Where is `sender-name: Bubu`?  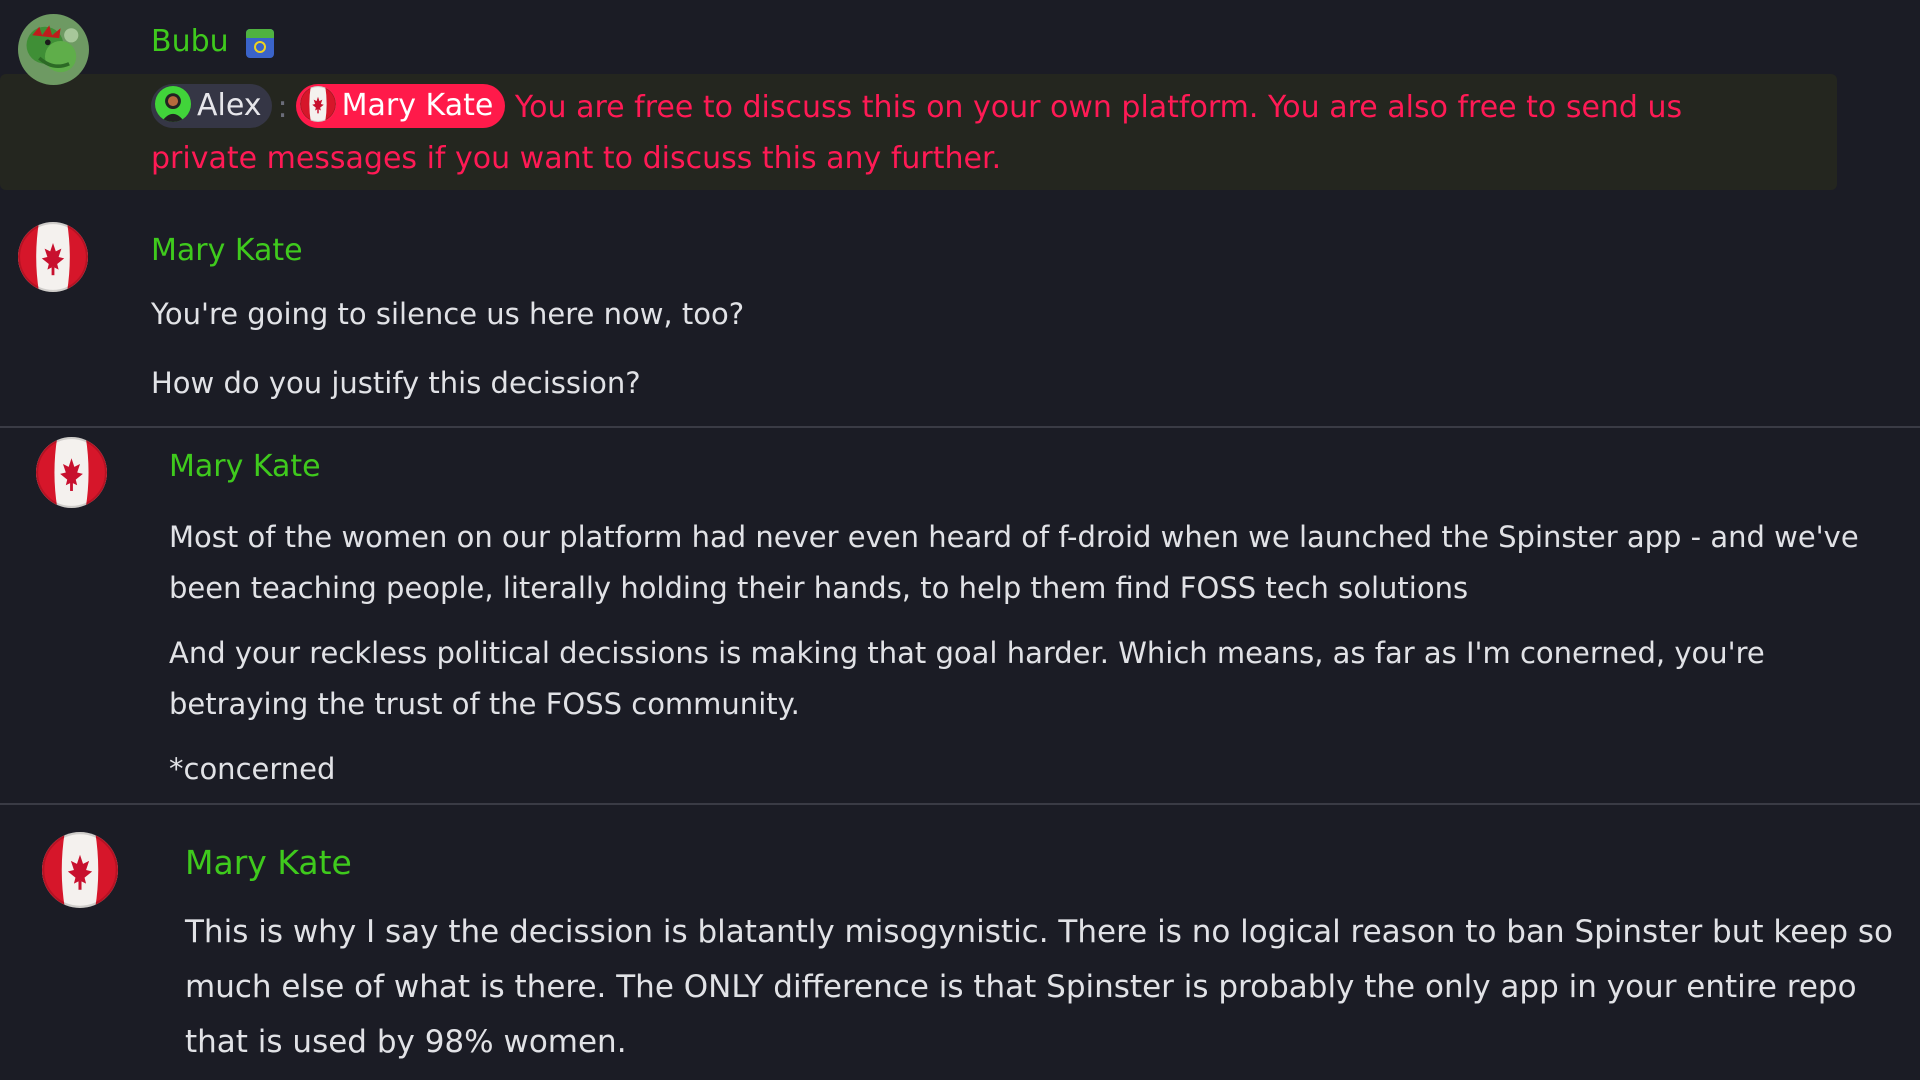 sender-name: Bubu is located at coordinates (190, 42).